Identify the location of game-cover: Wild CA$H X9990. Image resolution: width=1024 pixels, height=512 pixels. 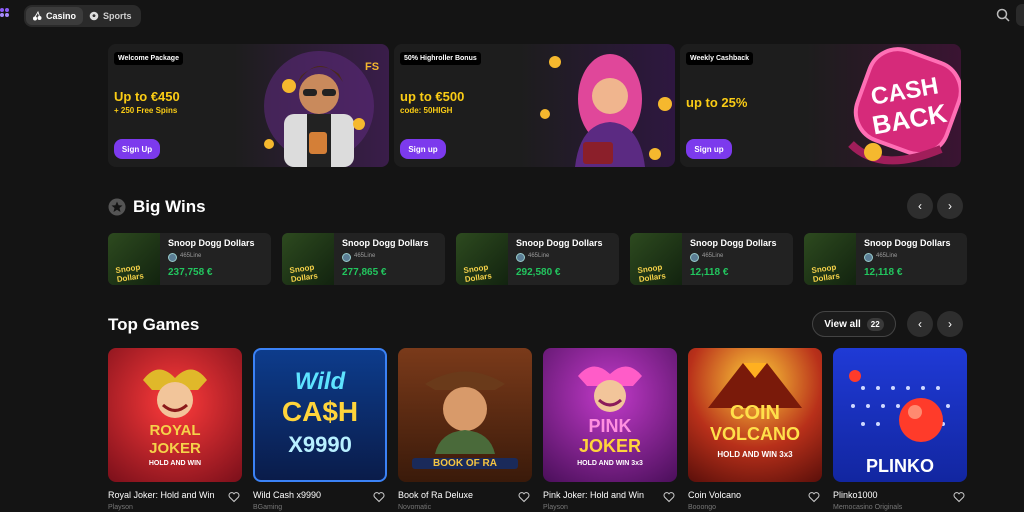
(320, 415).